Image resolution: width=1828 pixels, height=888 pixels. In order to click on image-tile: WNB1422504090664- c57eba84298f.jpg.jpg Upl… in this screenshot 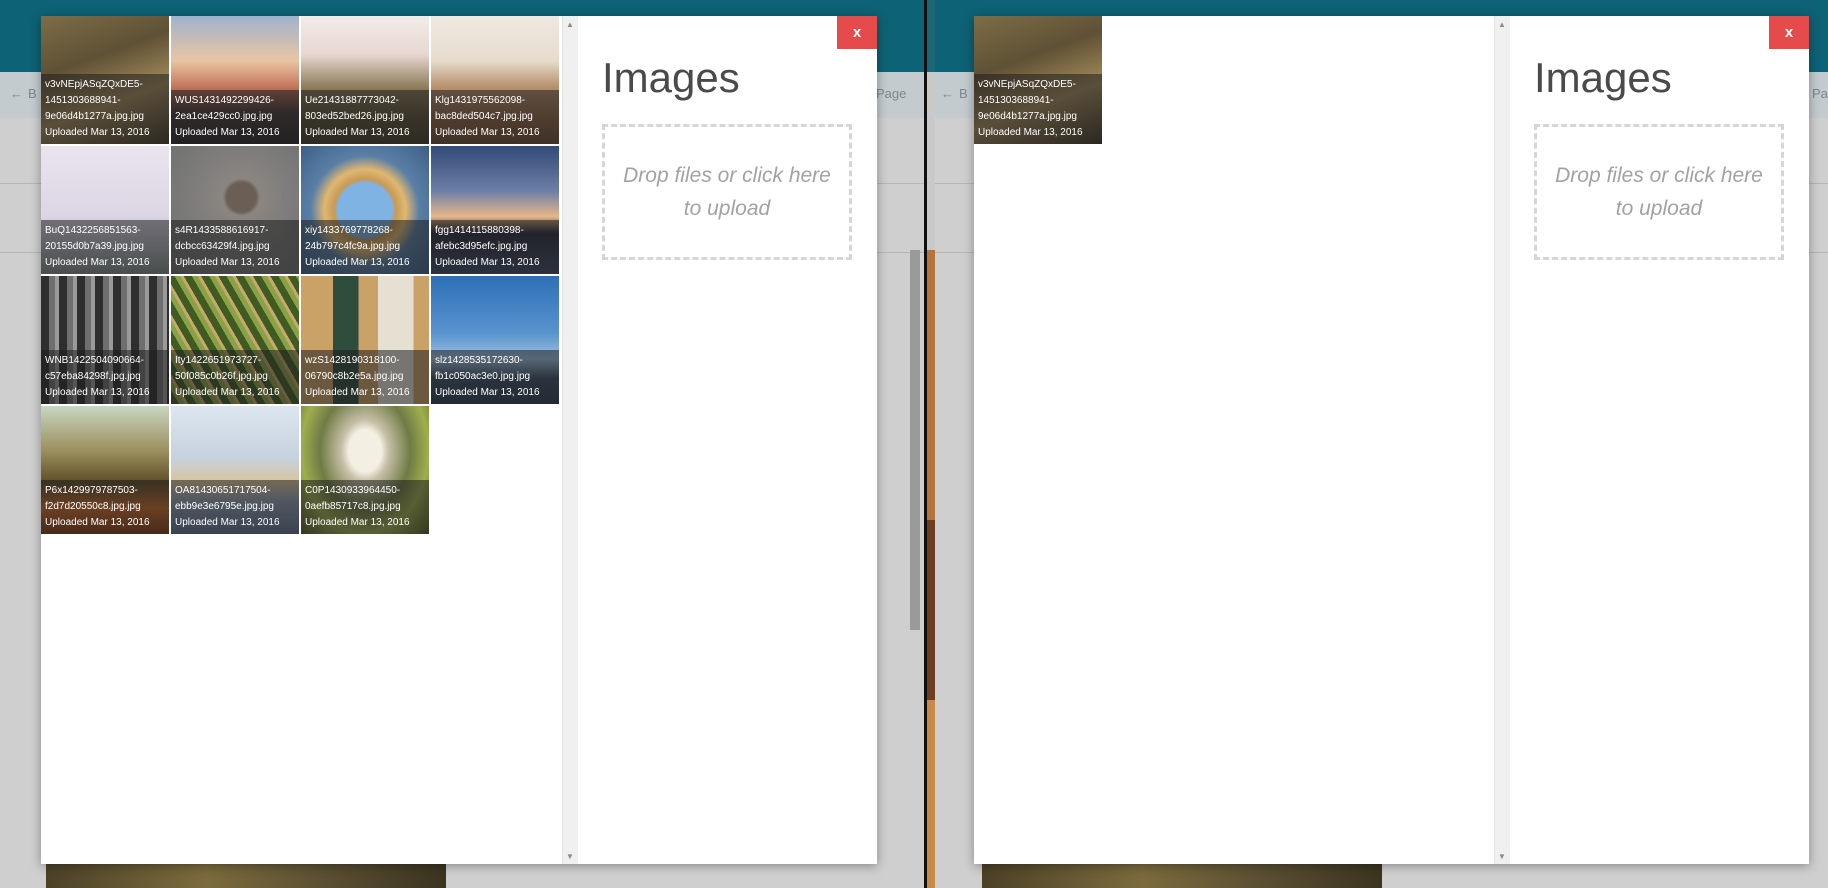, I will do `click(105, 340)`.